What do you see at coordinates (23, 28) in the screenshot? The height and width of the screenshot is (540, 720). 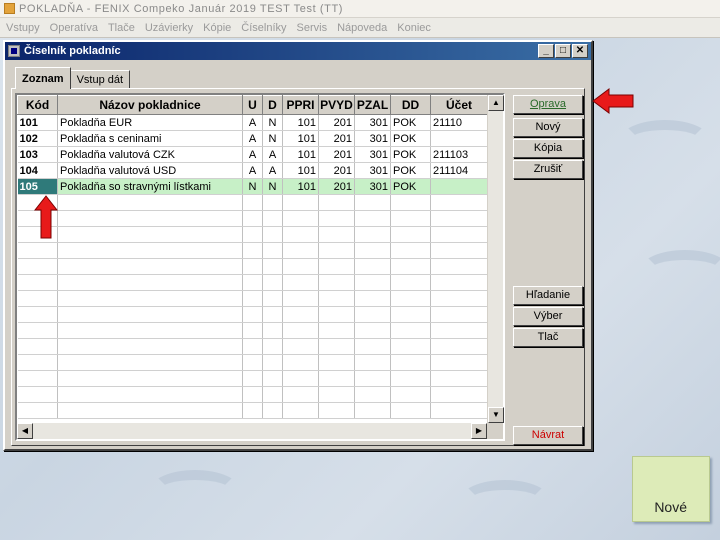 I see `menu-item-vstupy: Vstupy` at bounding box center [23, 28].